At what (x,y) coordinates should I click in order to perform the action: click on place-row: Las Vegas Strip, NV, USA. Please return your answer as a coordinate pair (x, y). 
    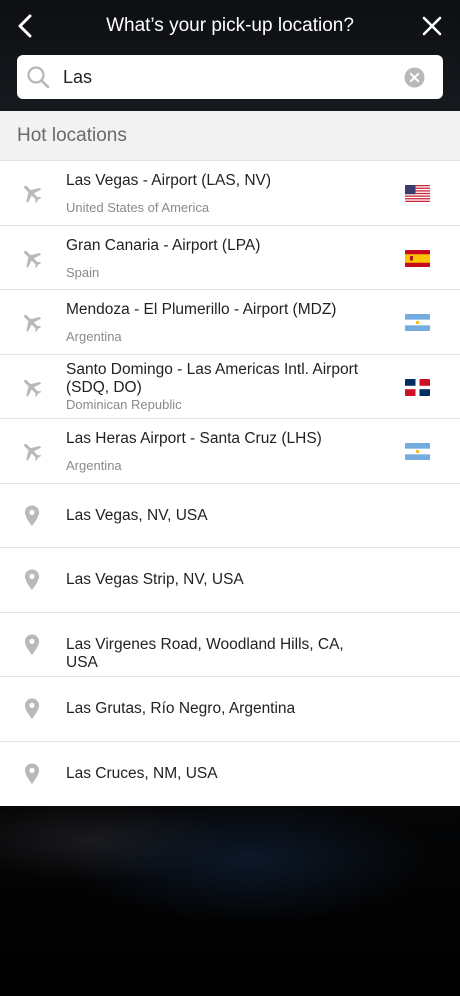
    Looking at the image, I should click on (230, 580).